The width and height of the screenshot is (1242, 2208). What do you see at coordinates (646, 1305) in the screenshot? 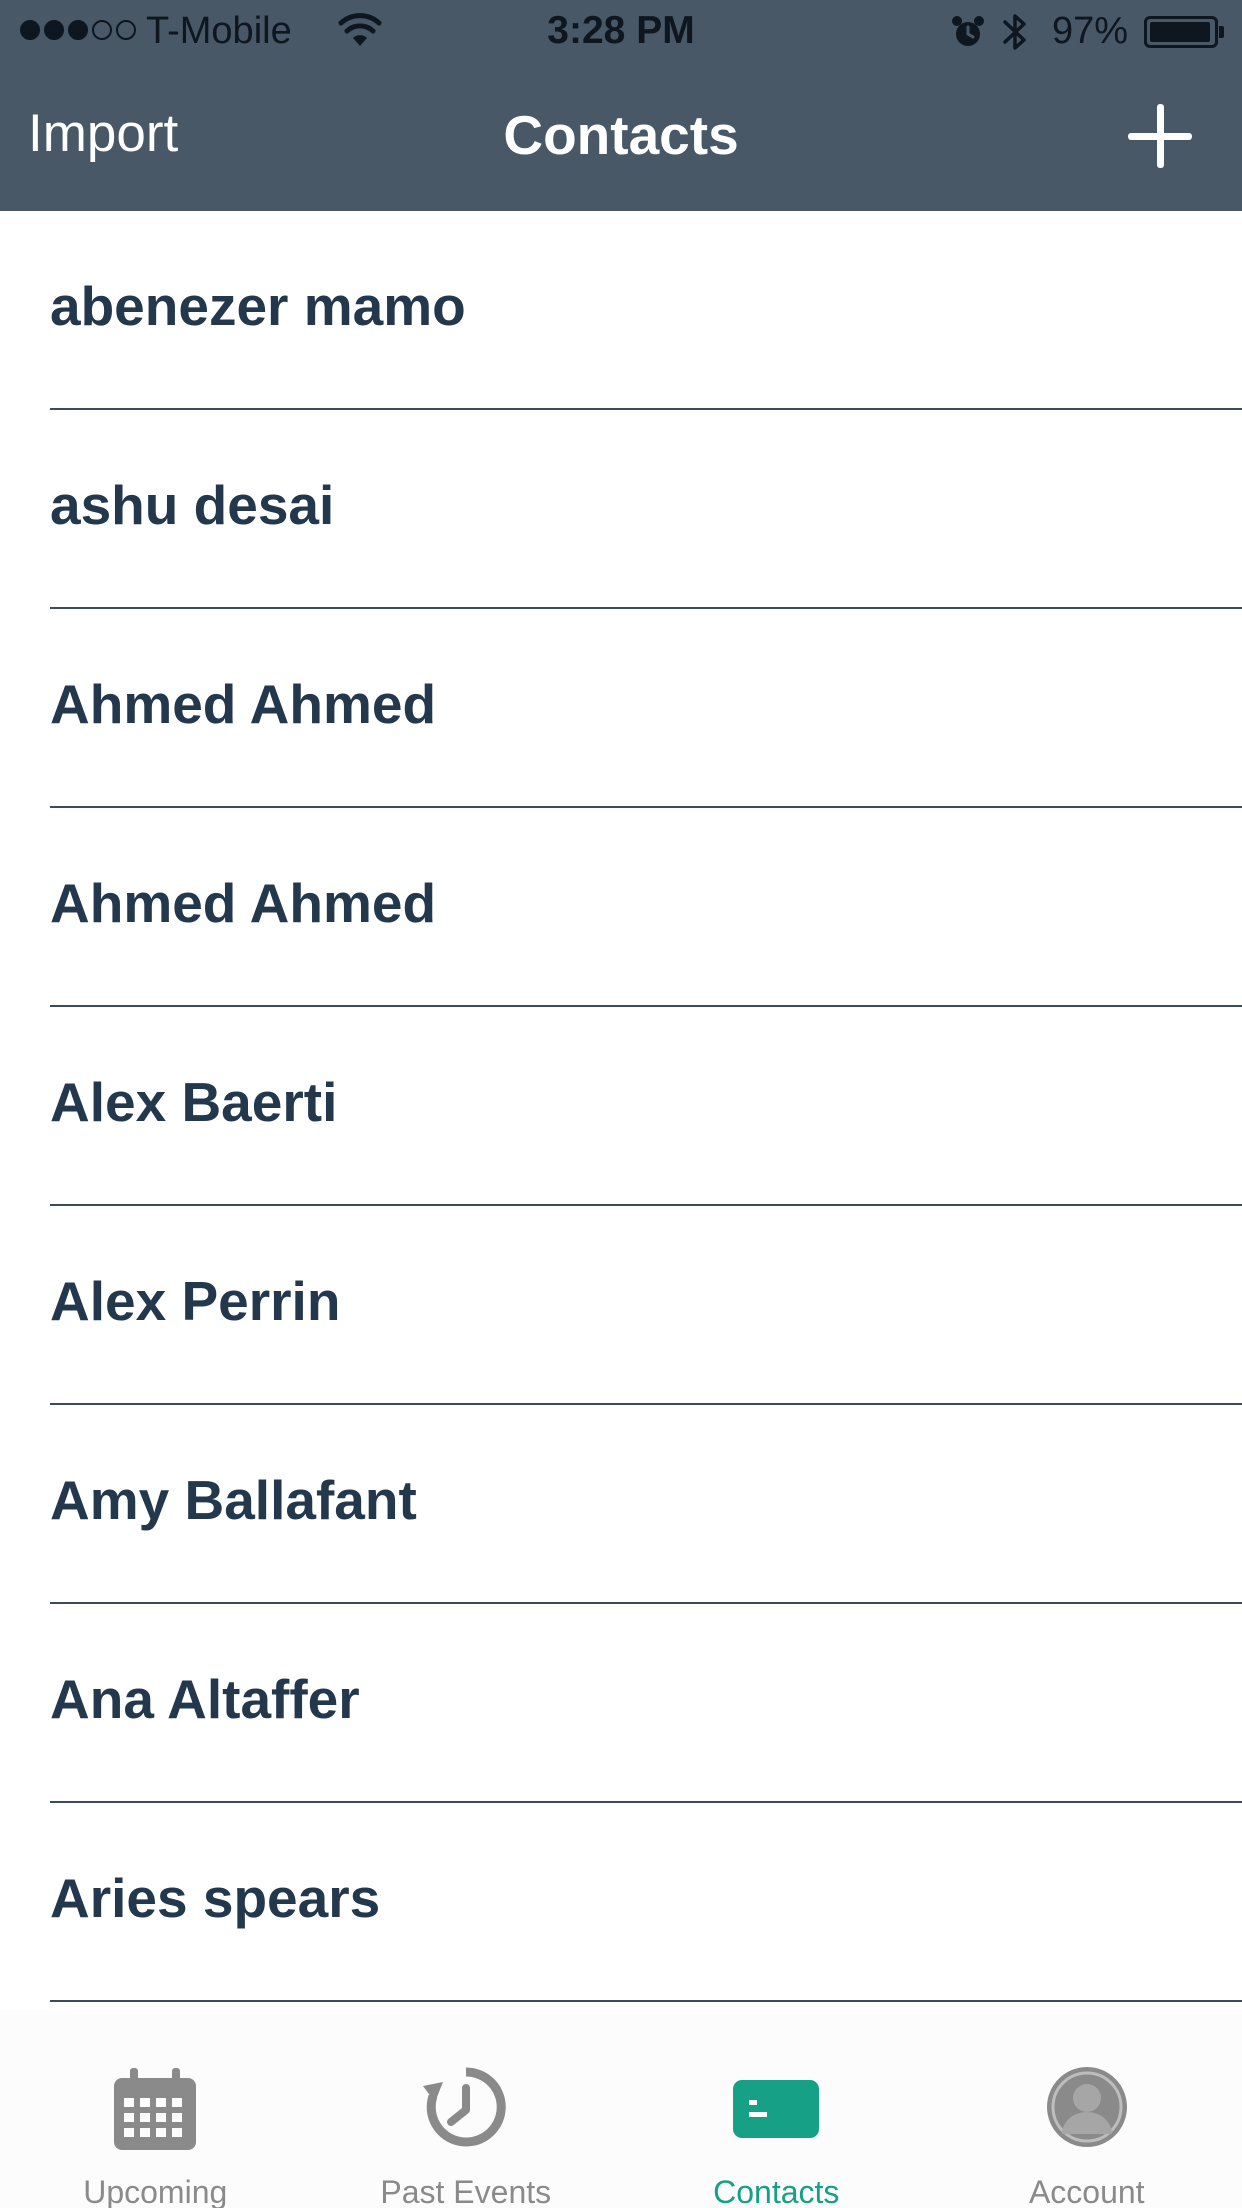
I see `contact-row: Alex Perrin` at bounding box center [646, 1305].